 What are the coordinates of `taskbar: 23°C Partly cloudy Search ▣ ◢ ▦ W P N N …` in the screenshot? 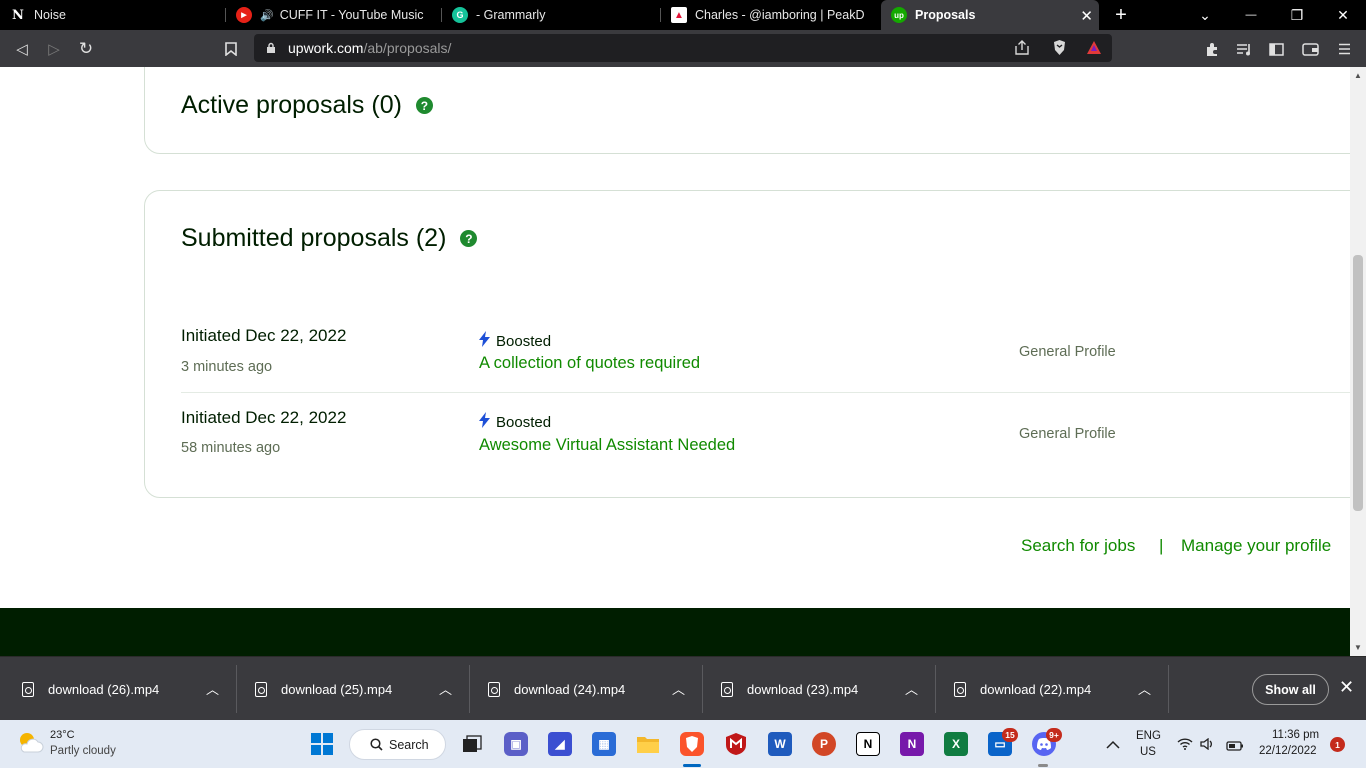 It's located at (683, 744).